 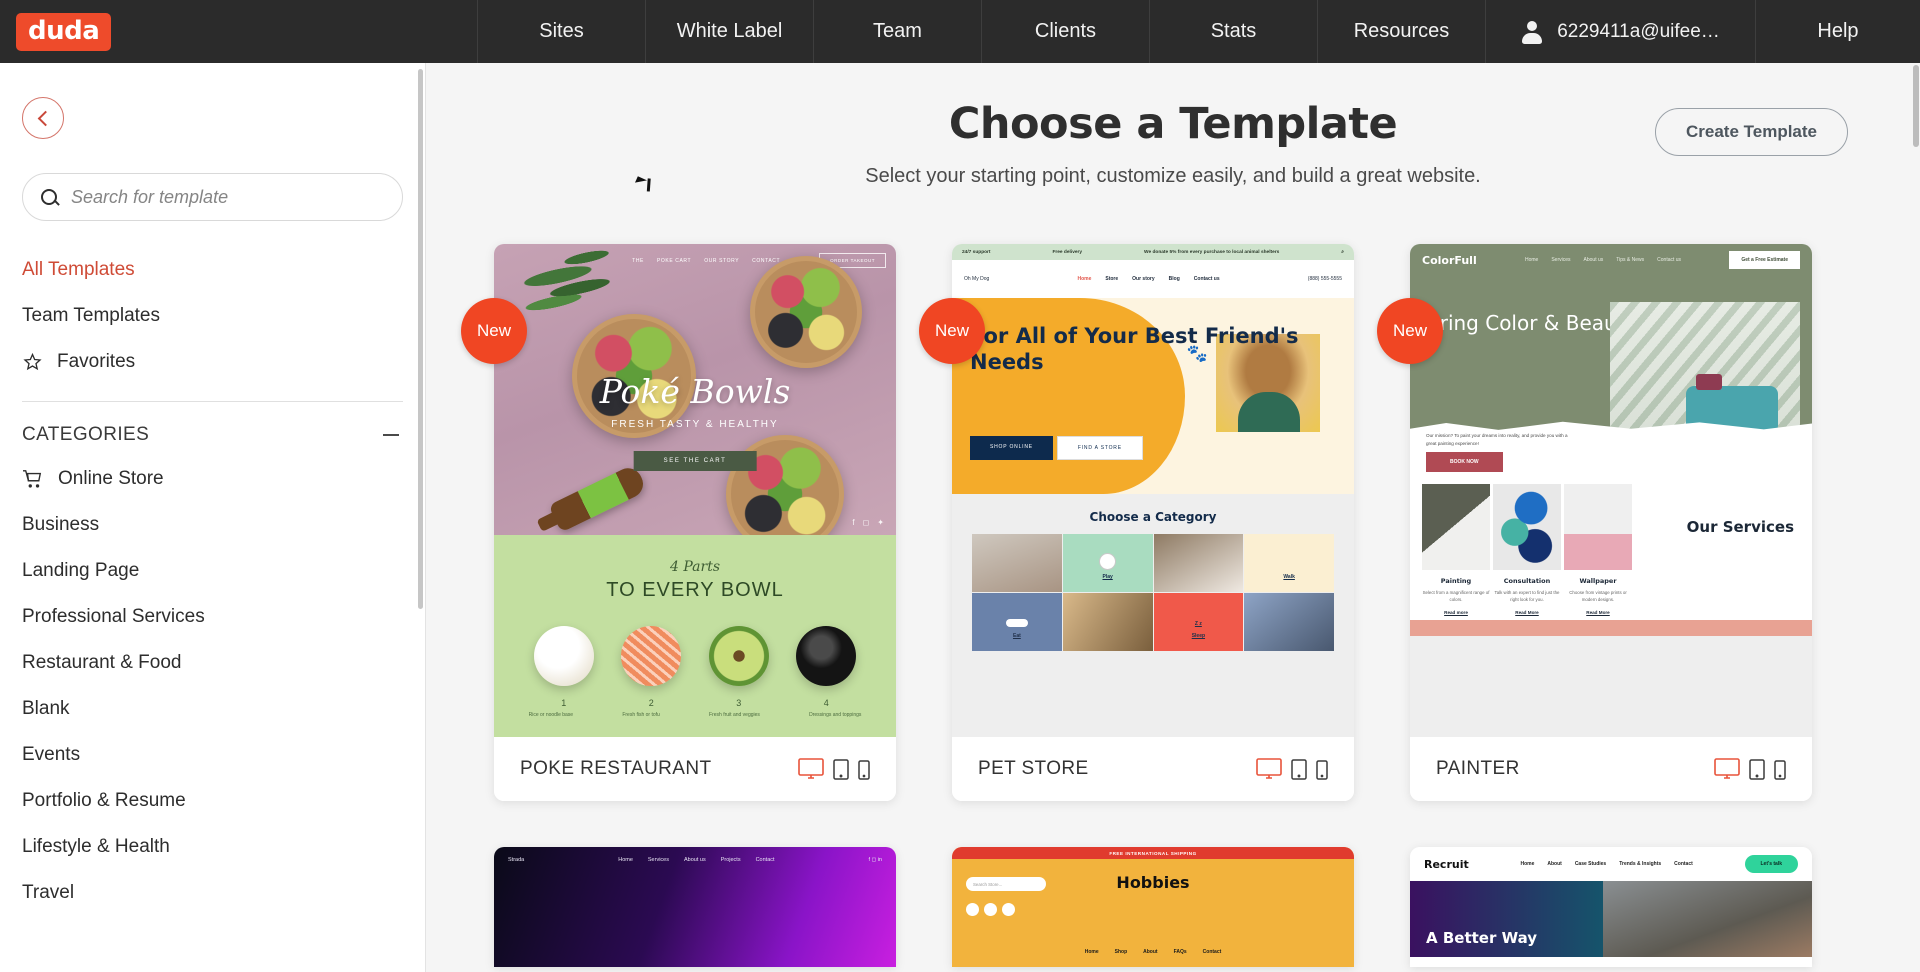 What do you see at coordinates (212, 847) in the screenshot?
I see `sidebar-item-lifestyle-health: Lifestyle & Health` at bounding box center [212, 847].